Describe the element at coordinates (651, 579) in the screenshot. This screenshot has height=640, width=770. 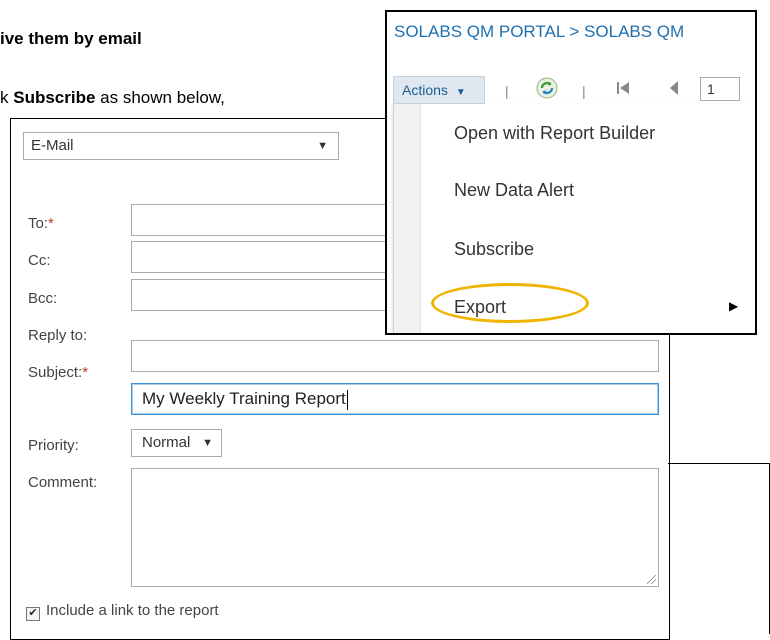
I see `resize-grip-icon` at that location.